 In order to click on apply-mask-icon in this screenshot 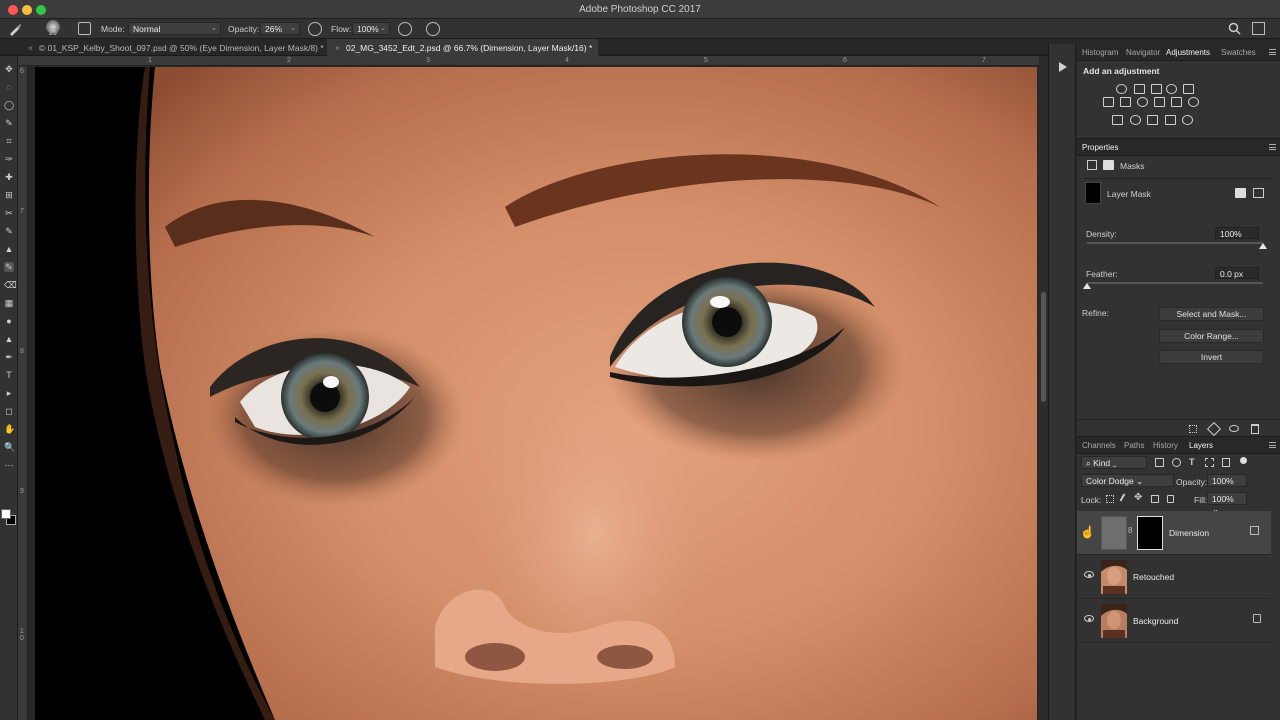, I will do `click(1214, 429)`.